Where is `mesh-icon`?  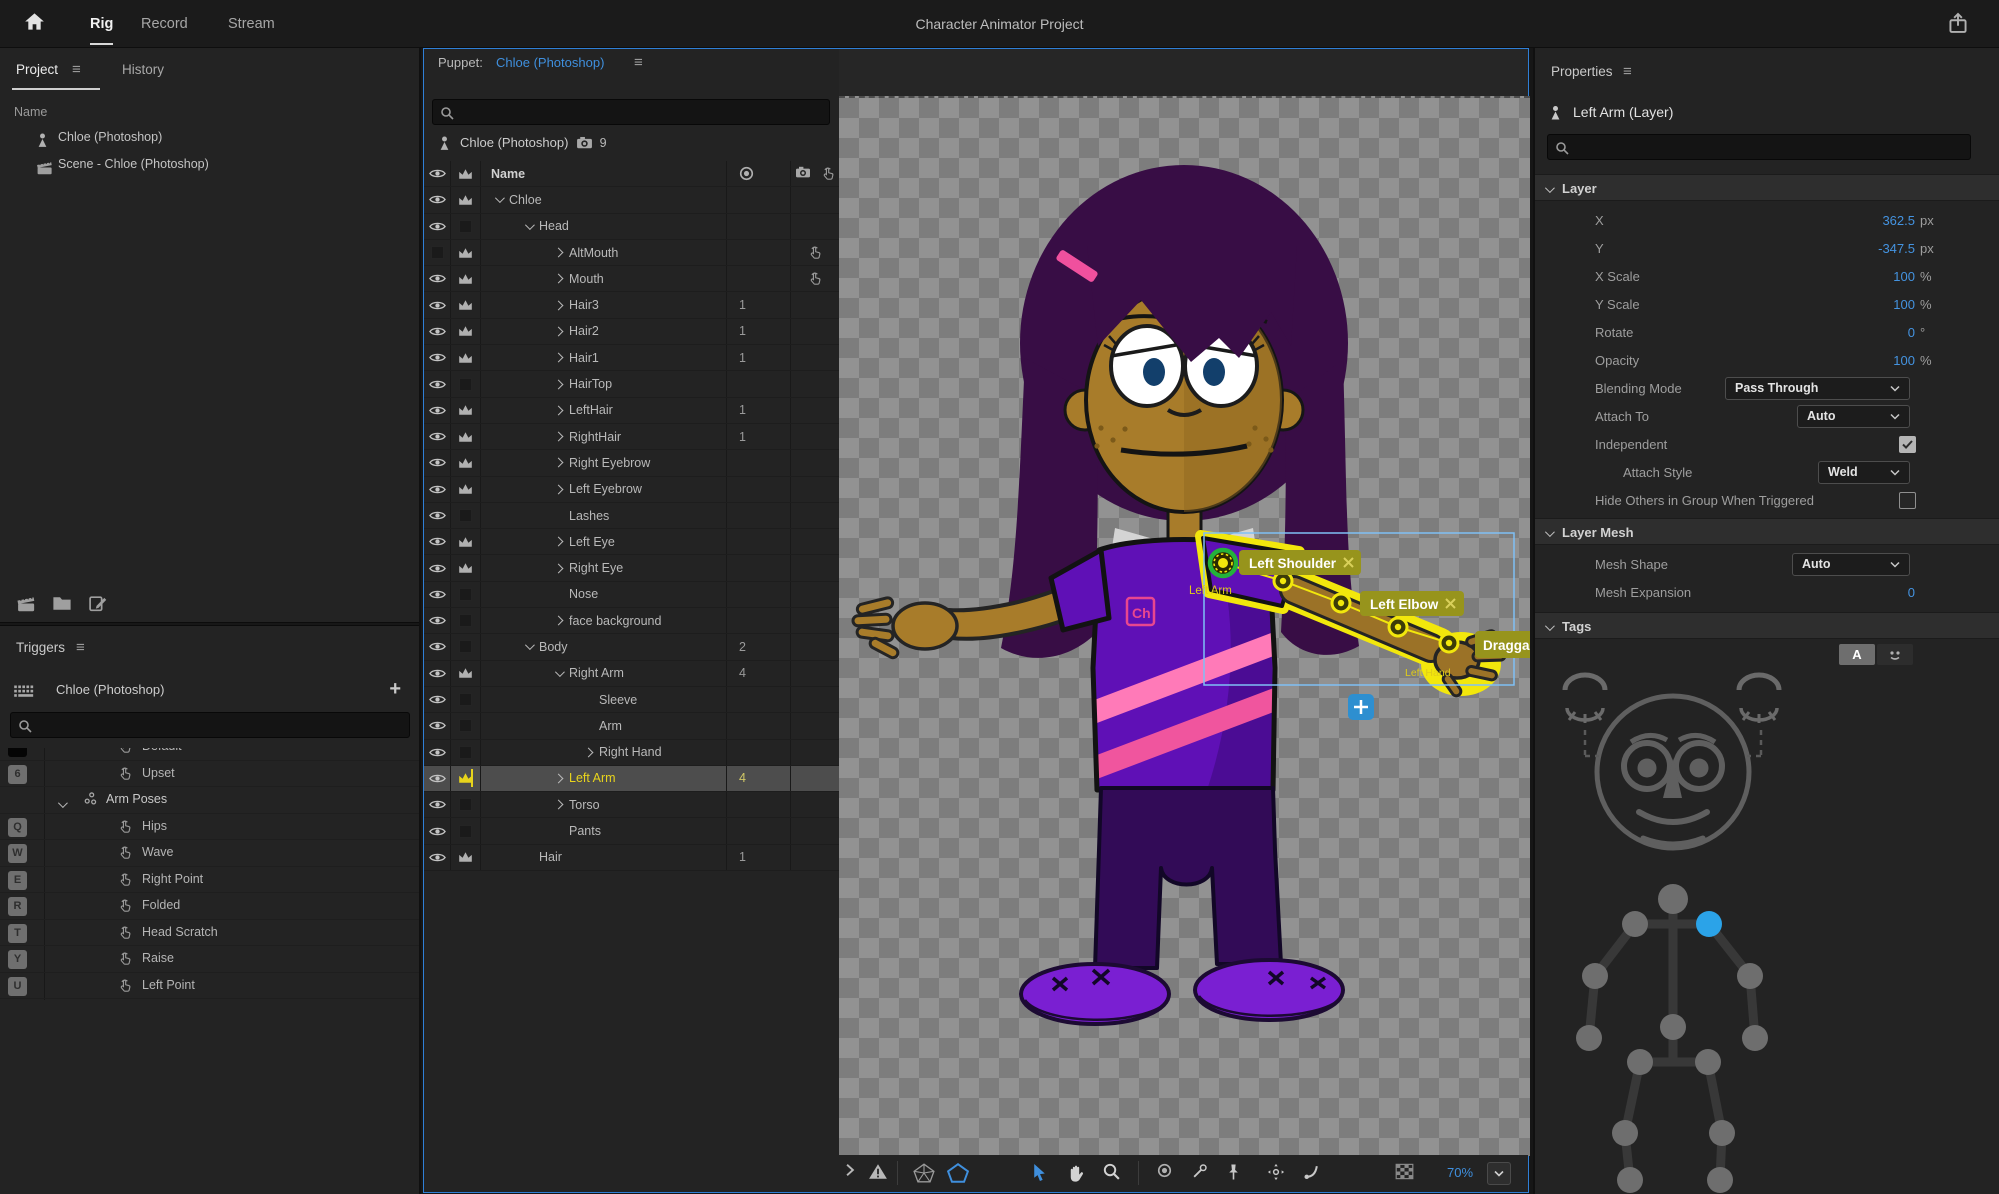
mesh-icon is located at coordinates (924, 1174).